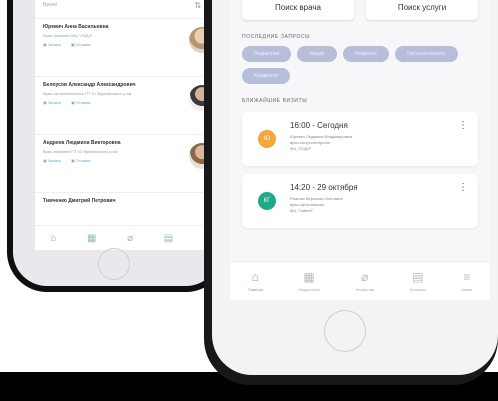 The image size is (498, 401). What do you see at coordinates (255, 289) in the screenshot?
I see `nav-label: Главная` at bounding box center [255, 289].